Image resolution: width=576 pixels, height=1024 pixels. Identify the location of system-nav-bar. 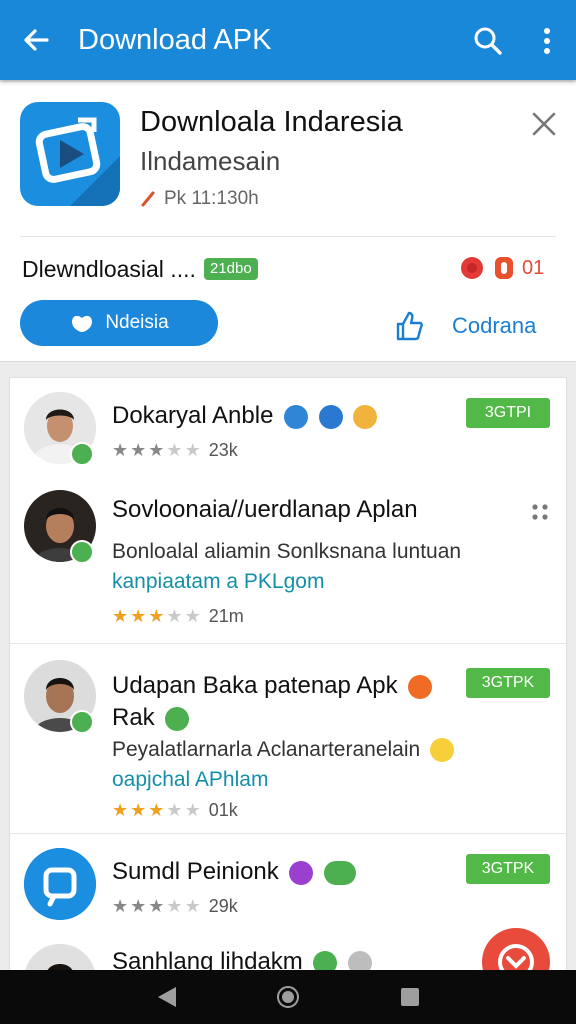
(288, 997).